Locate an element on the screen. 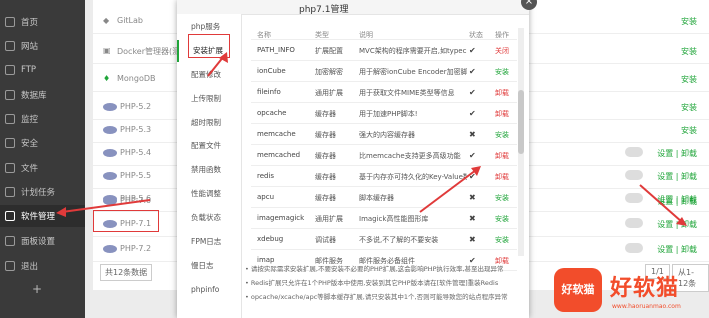 The image size is (709, 318). arrow-to-software is located at coordinates (106, 206).